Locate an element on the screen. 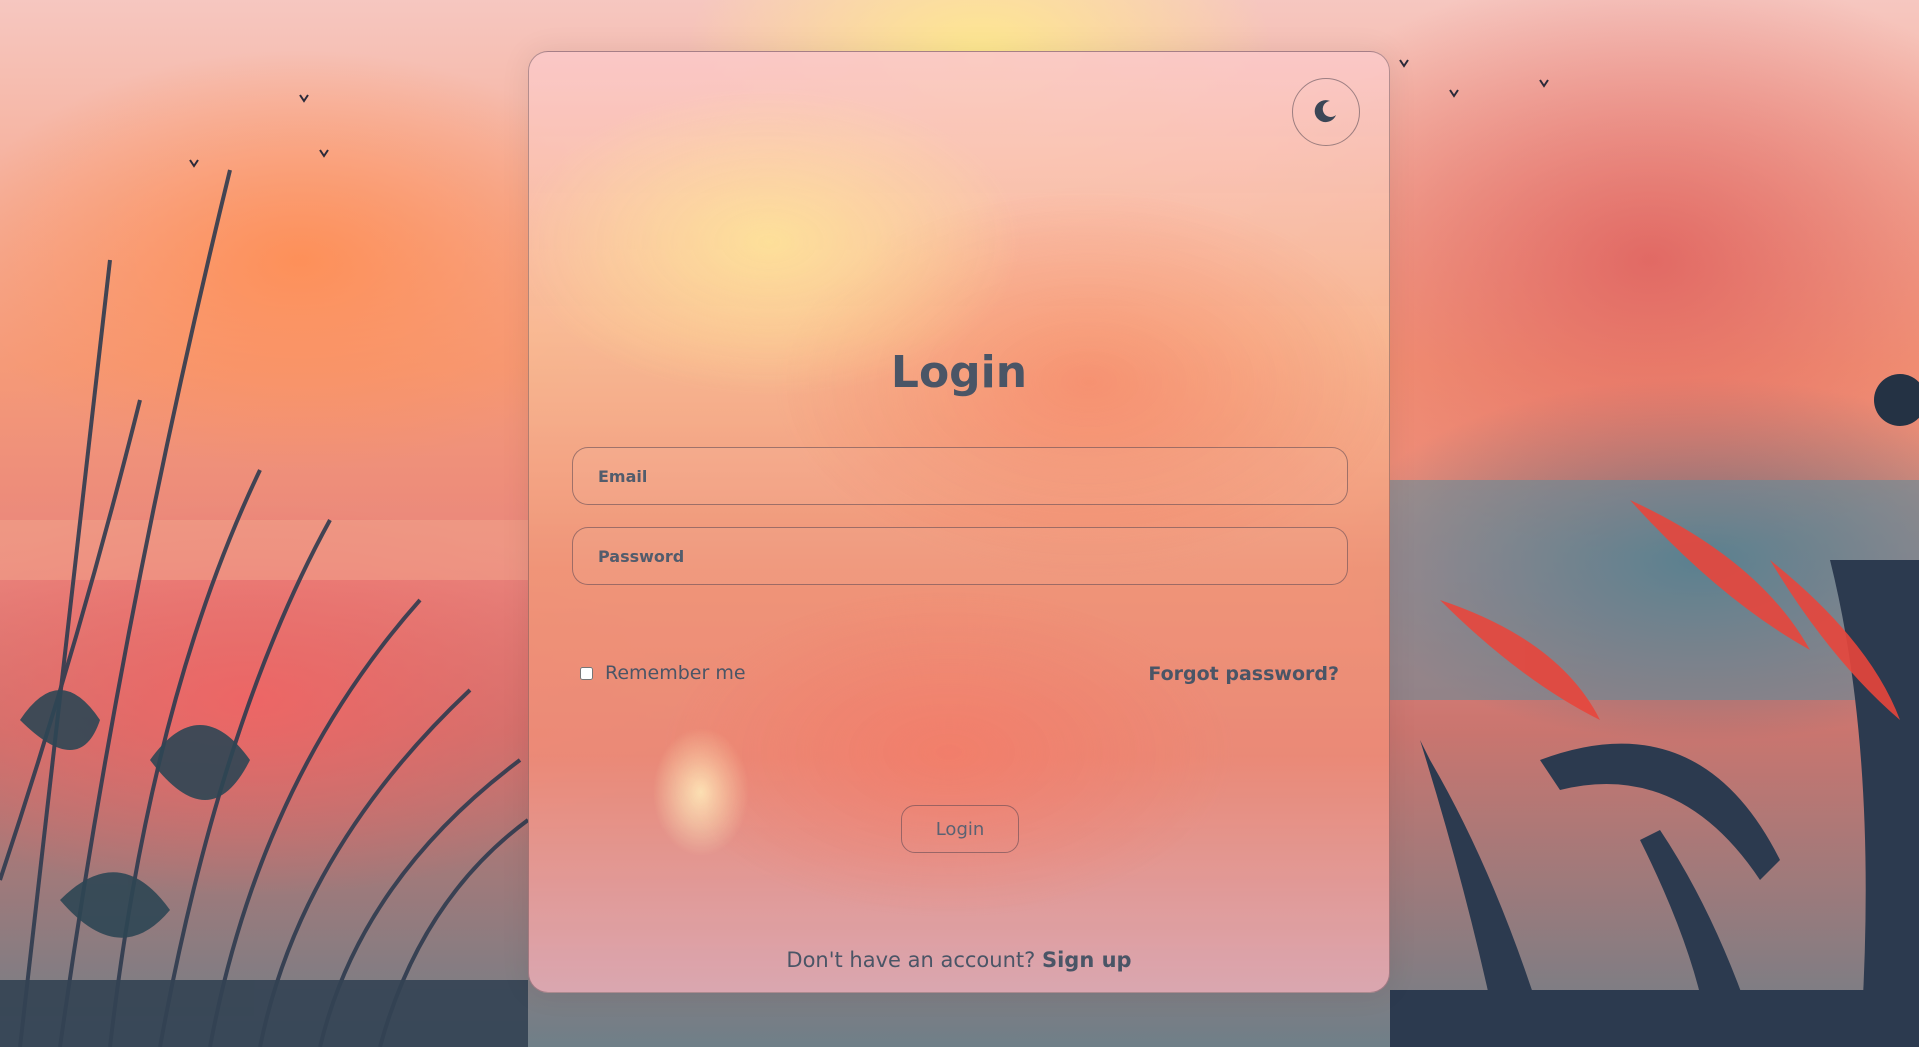  remember-me-checkbox is located at coordinates (586, 673).